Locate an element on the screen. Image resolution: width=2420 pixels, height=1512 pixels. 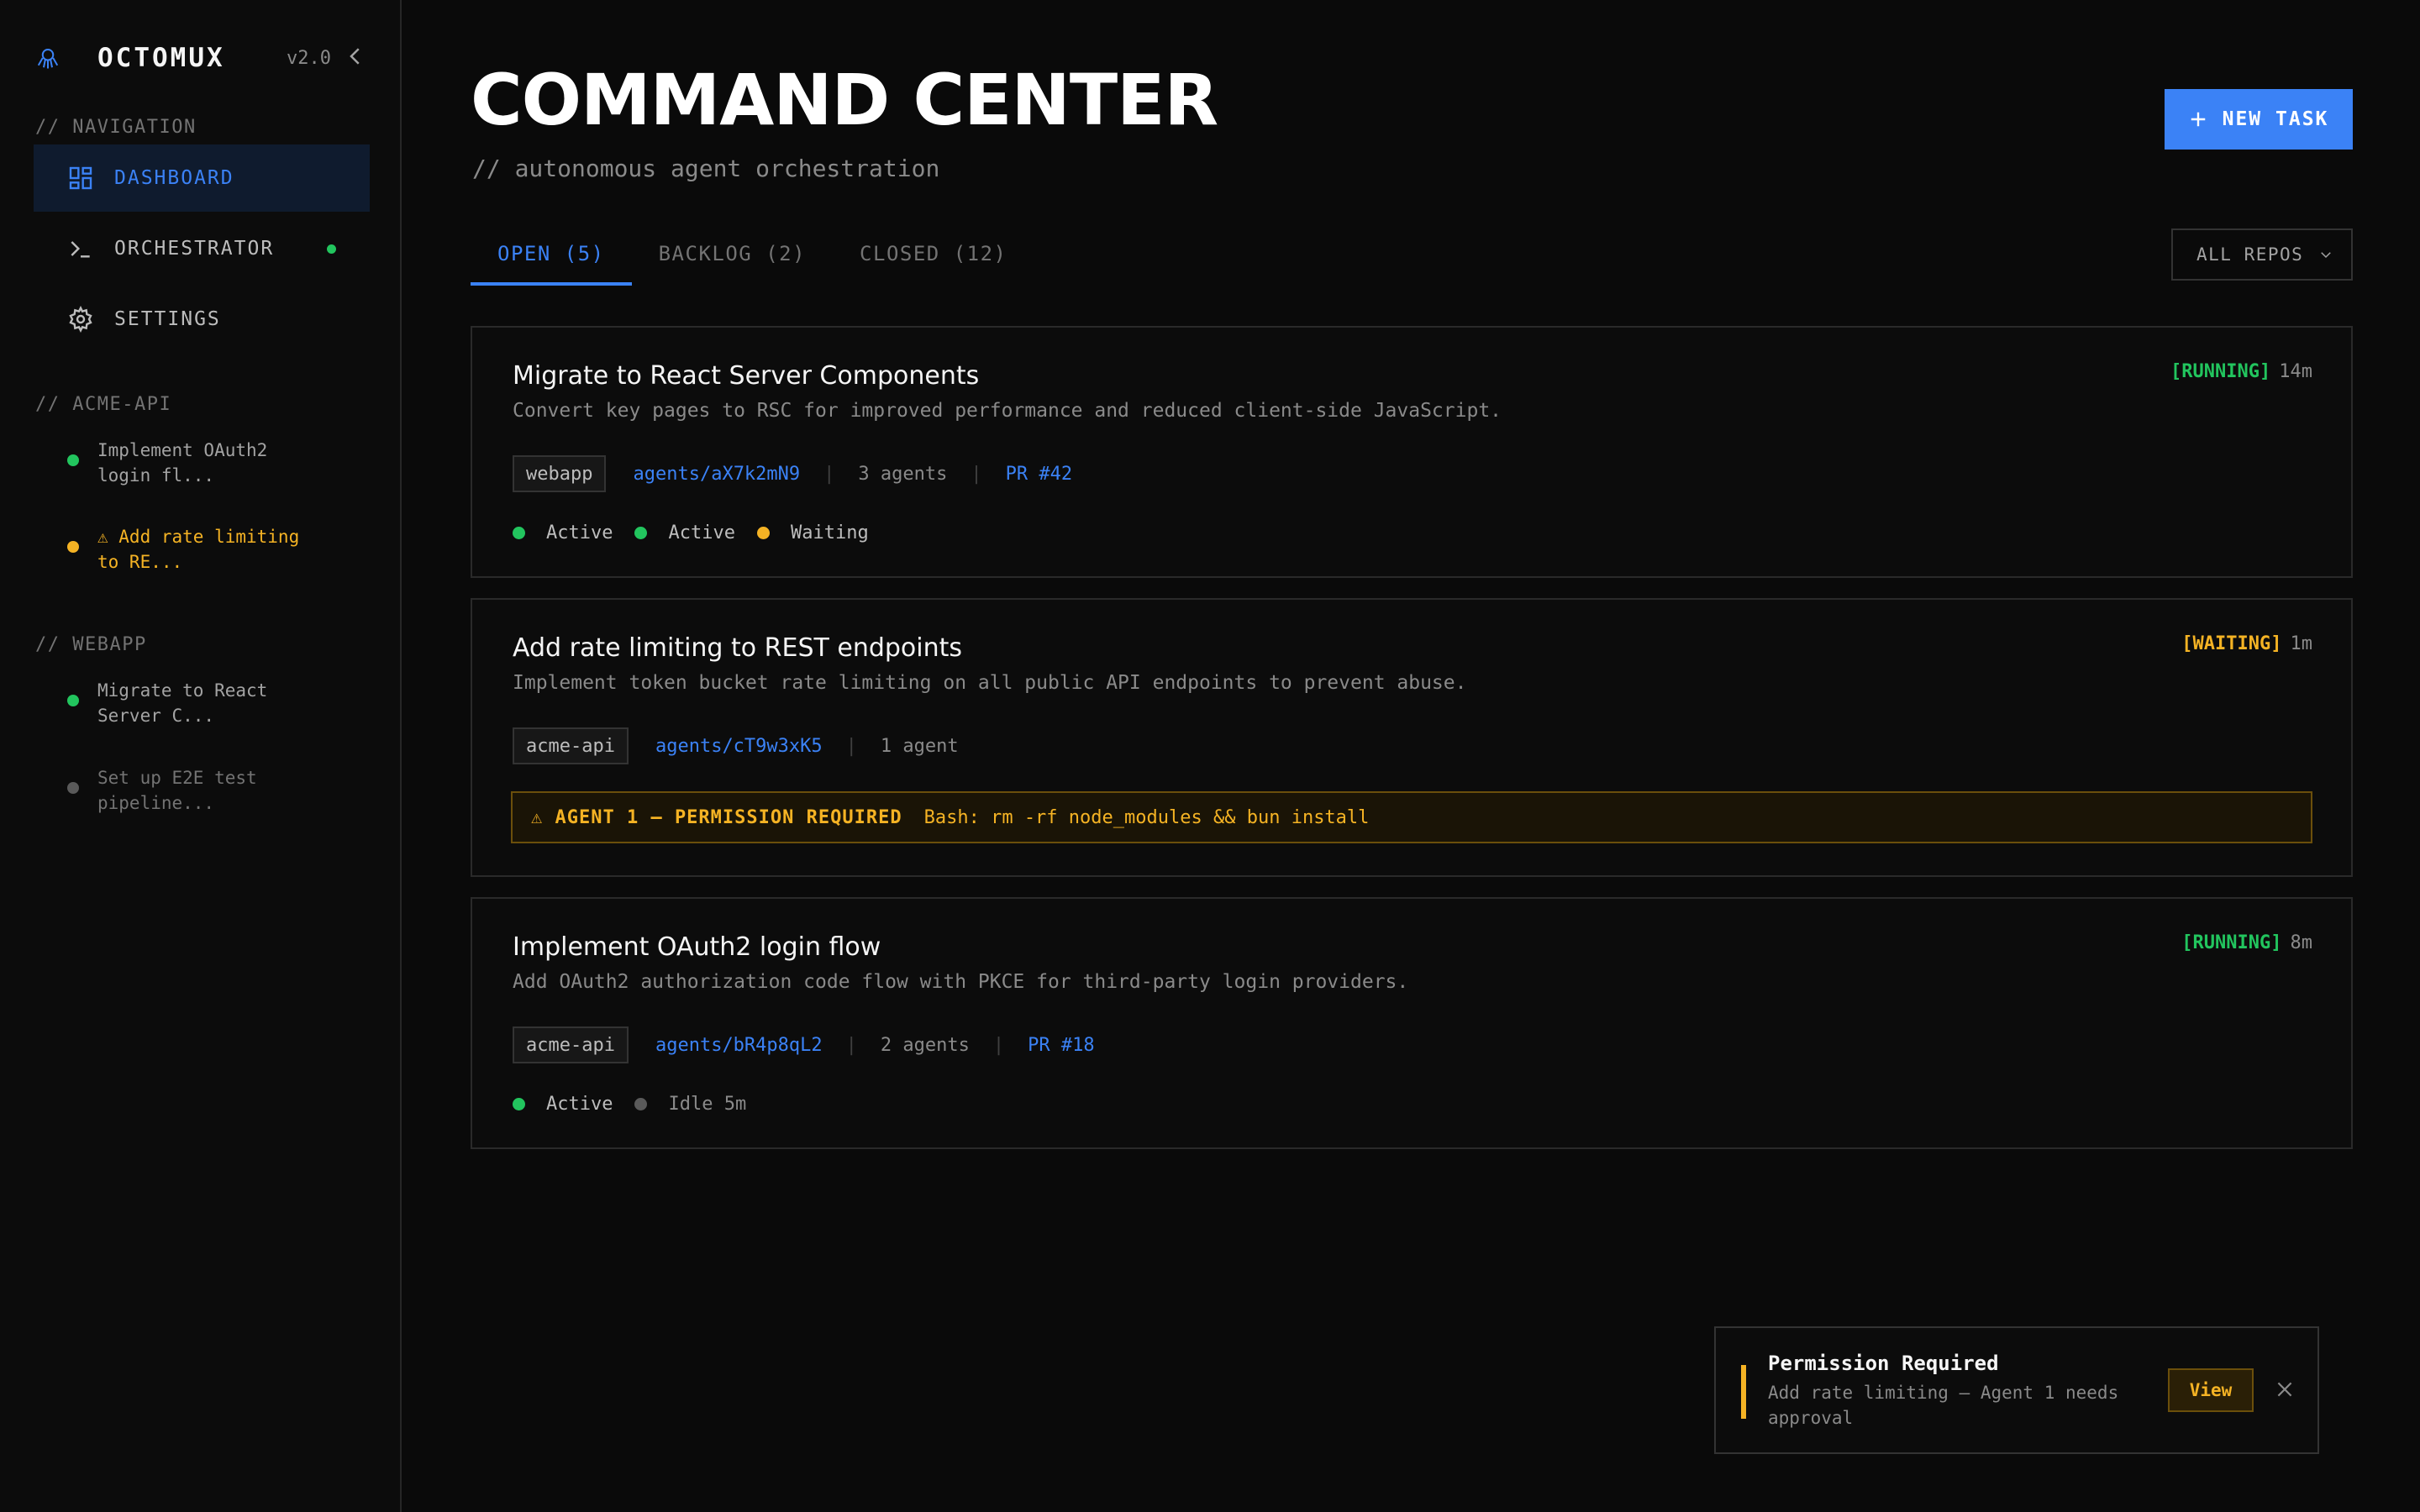
agent-path-link: agents/cT9w3xK5 is located at coordinates (739, 746).